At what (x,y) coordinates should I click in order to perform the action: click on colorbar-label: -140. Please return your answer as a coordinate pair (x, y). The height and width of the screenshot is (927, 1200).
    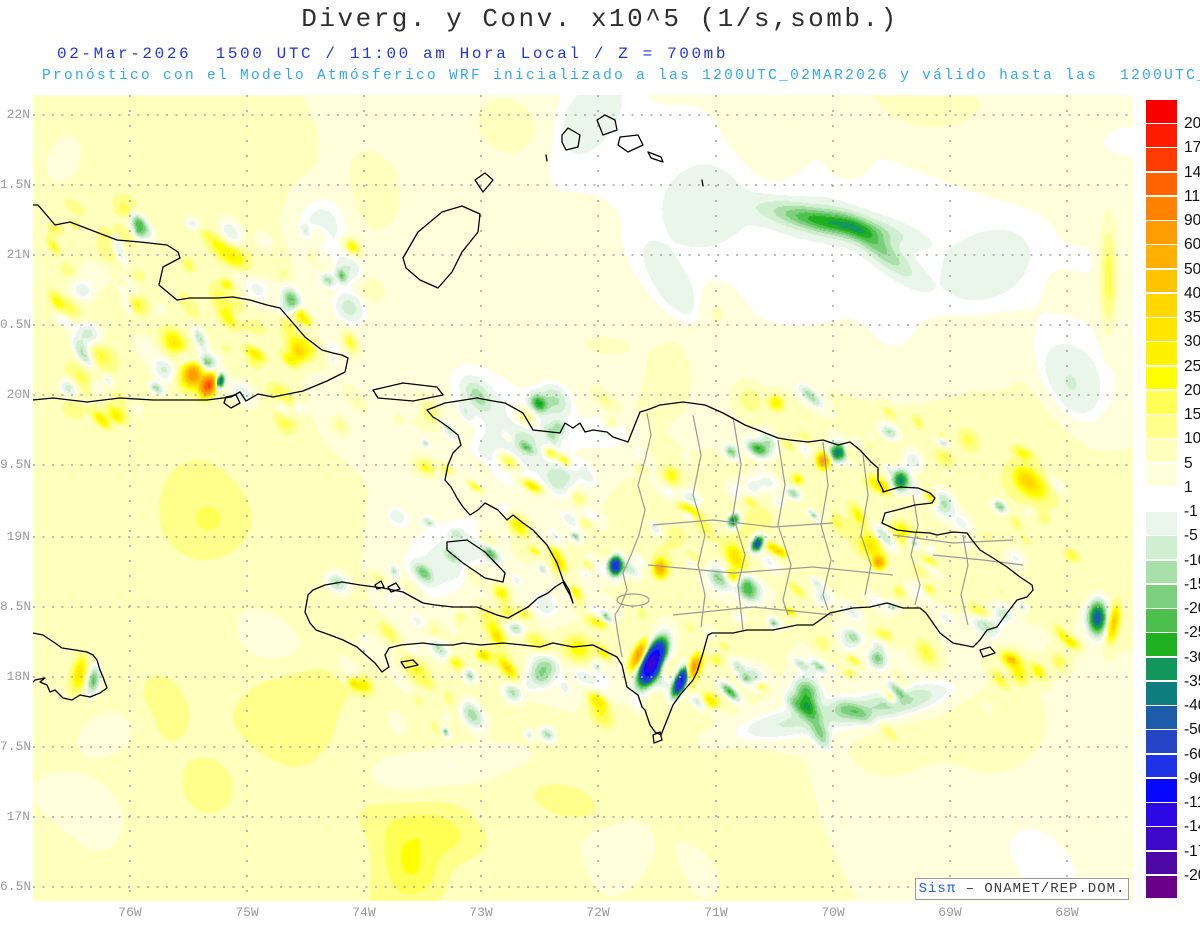
    Looking at the image, I should click on (1192, 827).